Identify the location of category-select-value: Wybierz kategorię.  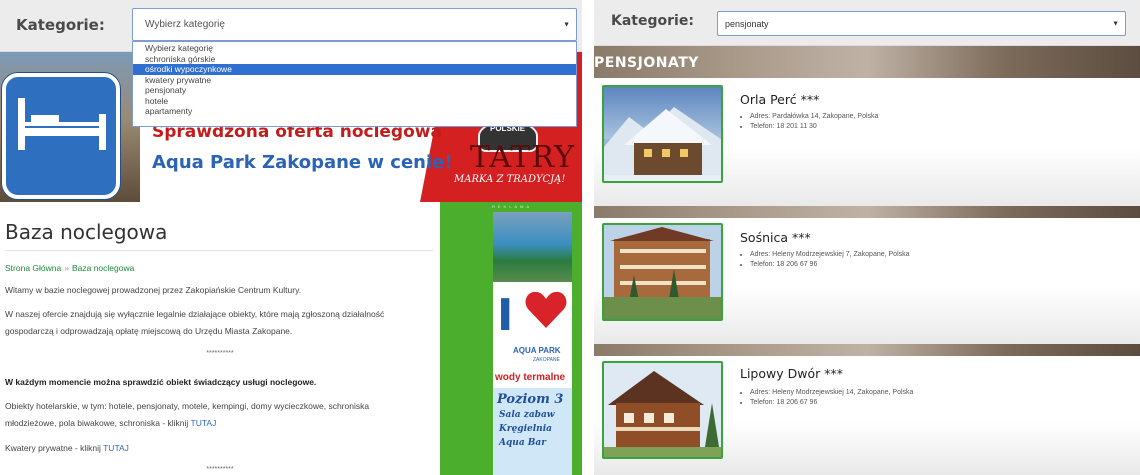
(185, 24).